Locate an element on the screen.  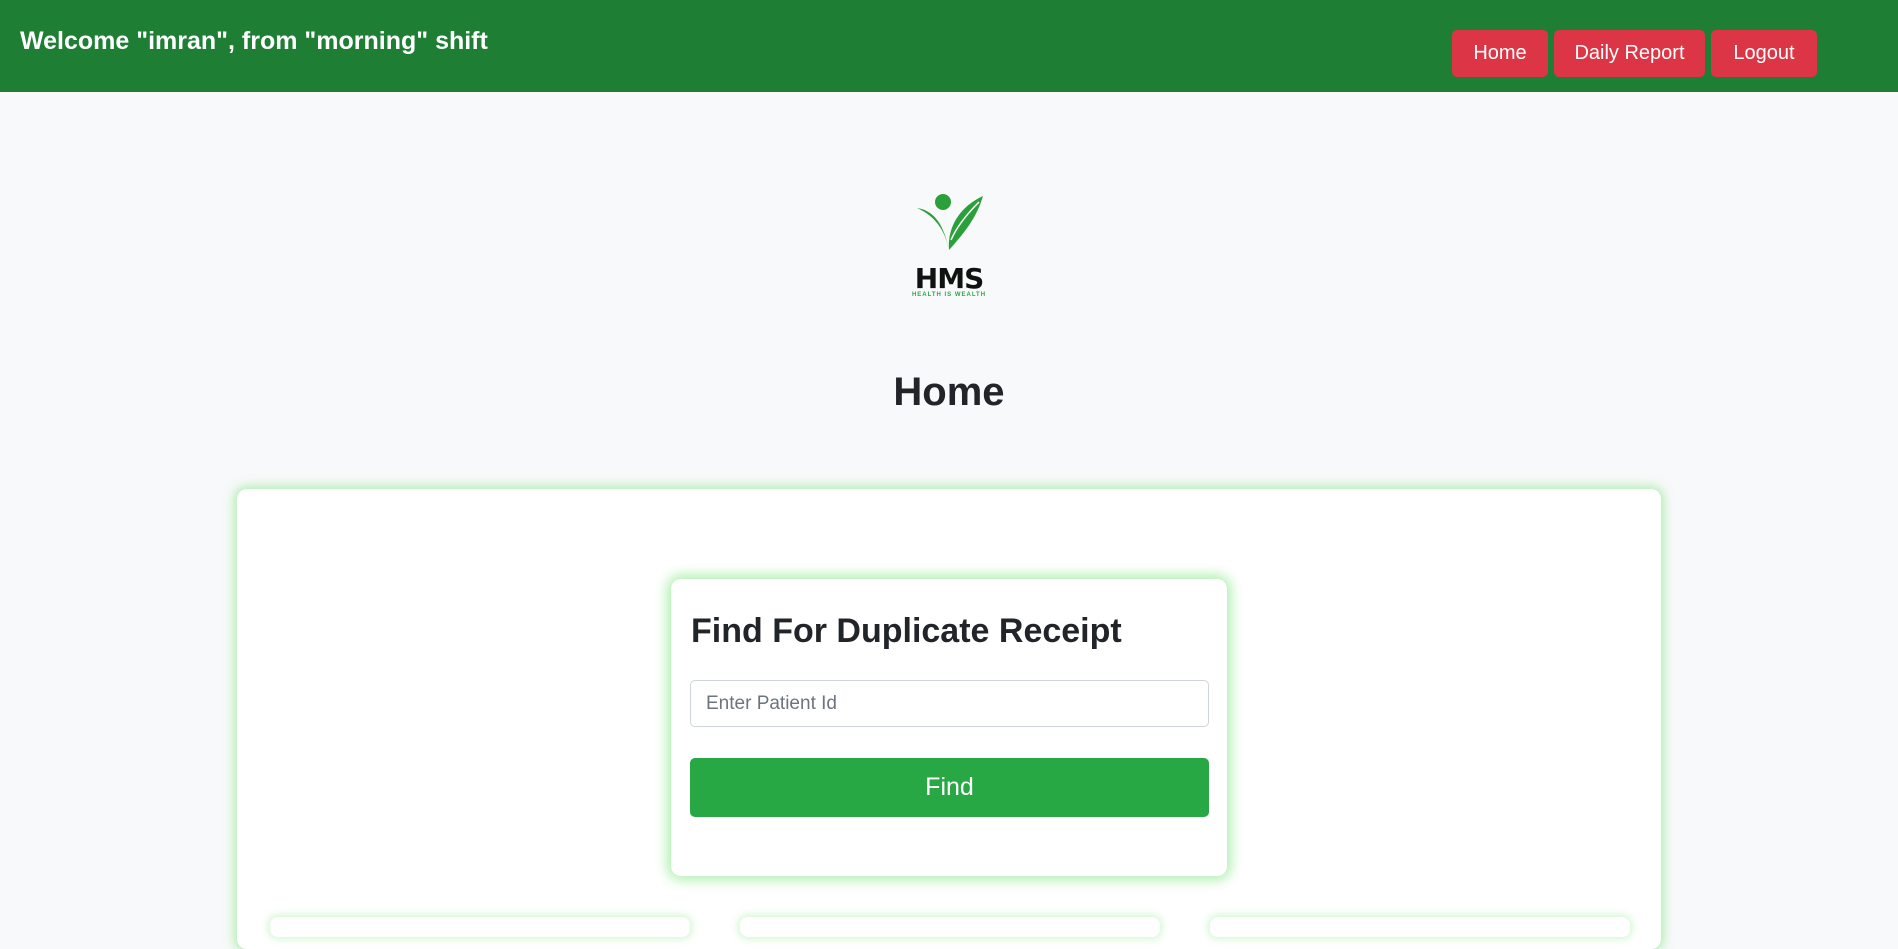
nav-buttons: Home Daily Report Logout is located at coordinates (1634, 53).